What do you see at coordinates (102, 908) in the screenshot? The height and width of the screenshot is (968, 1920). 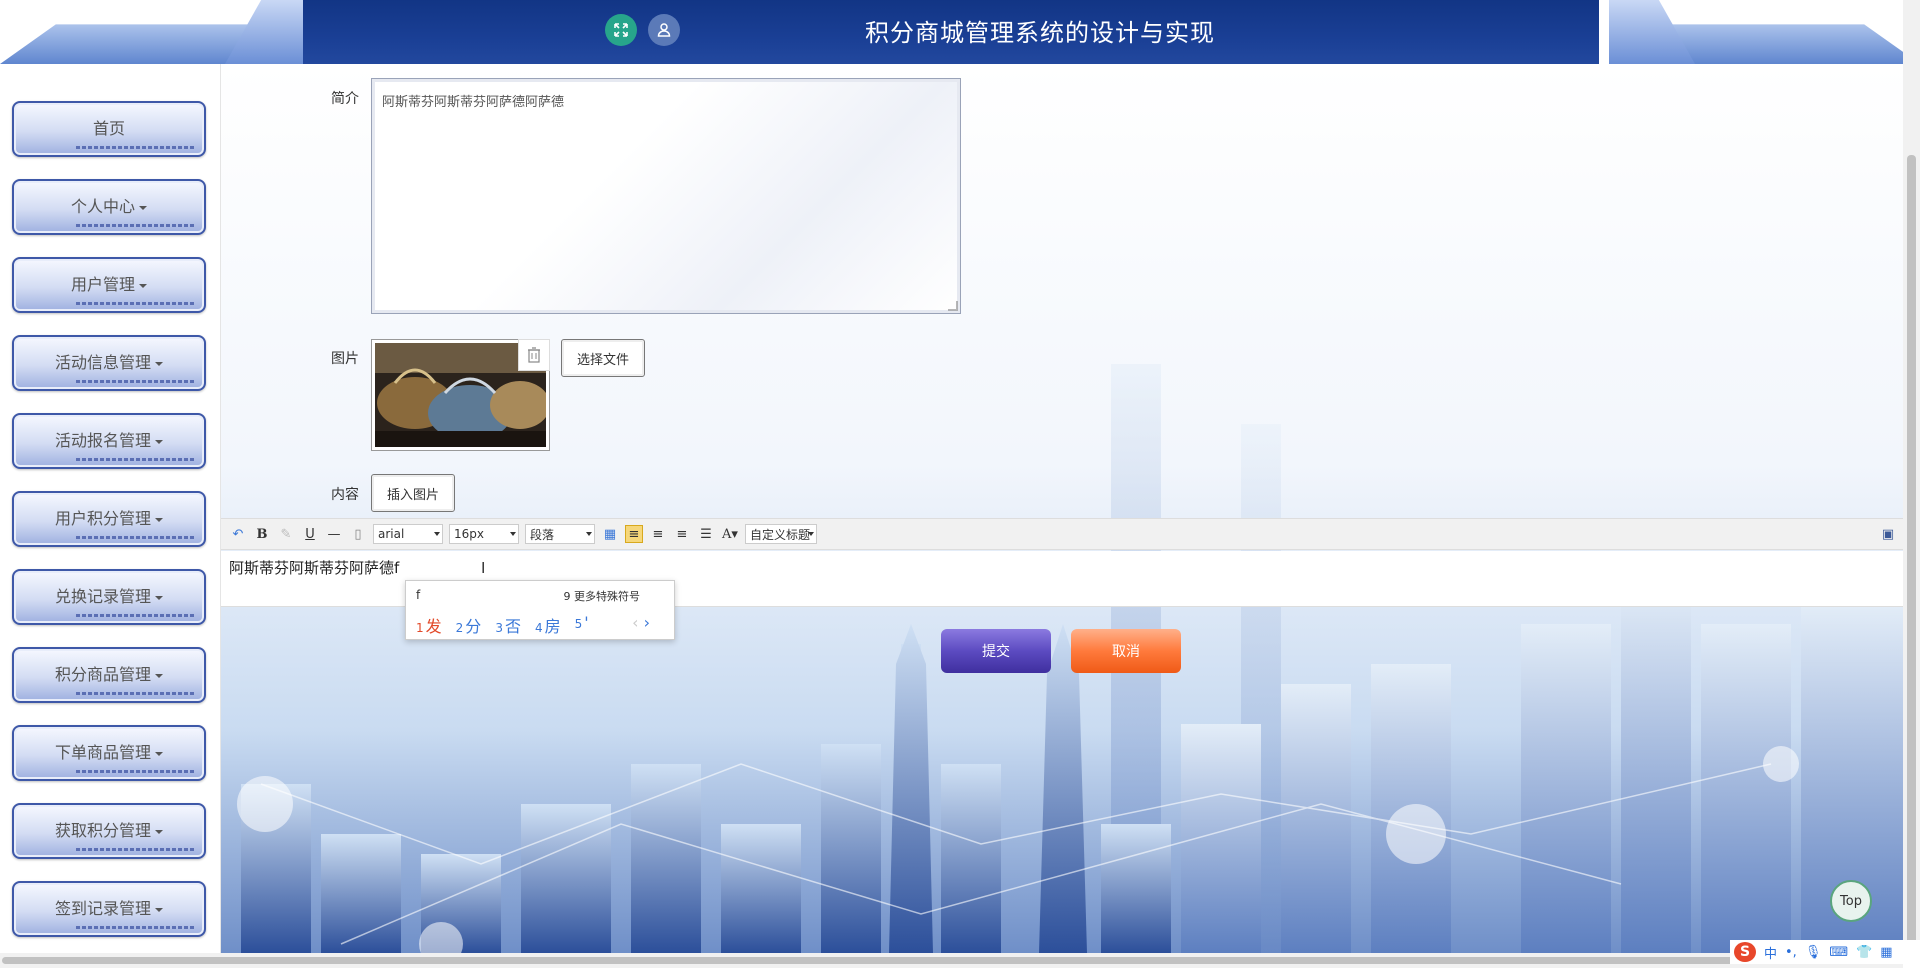 I see `sidebar-item-label: 签到记录管理` at bounding box center [102, 908].